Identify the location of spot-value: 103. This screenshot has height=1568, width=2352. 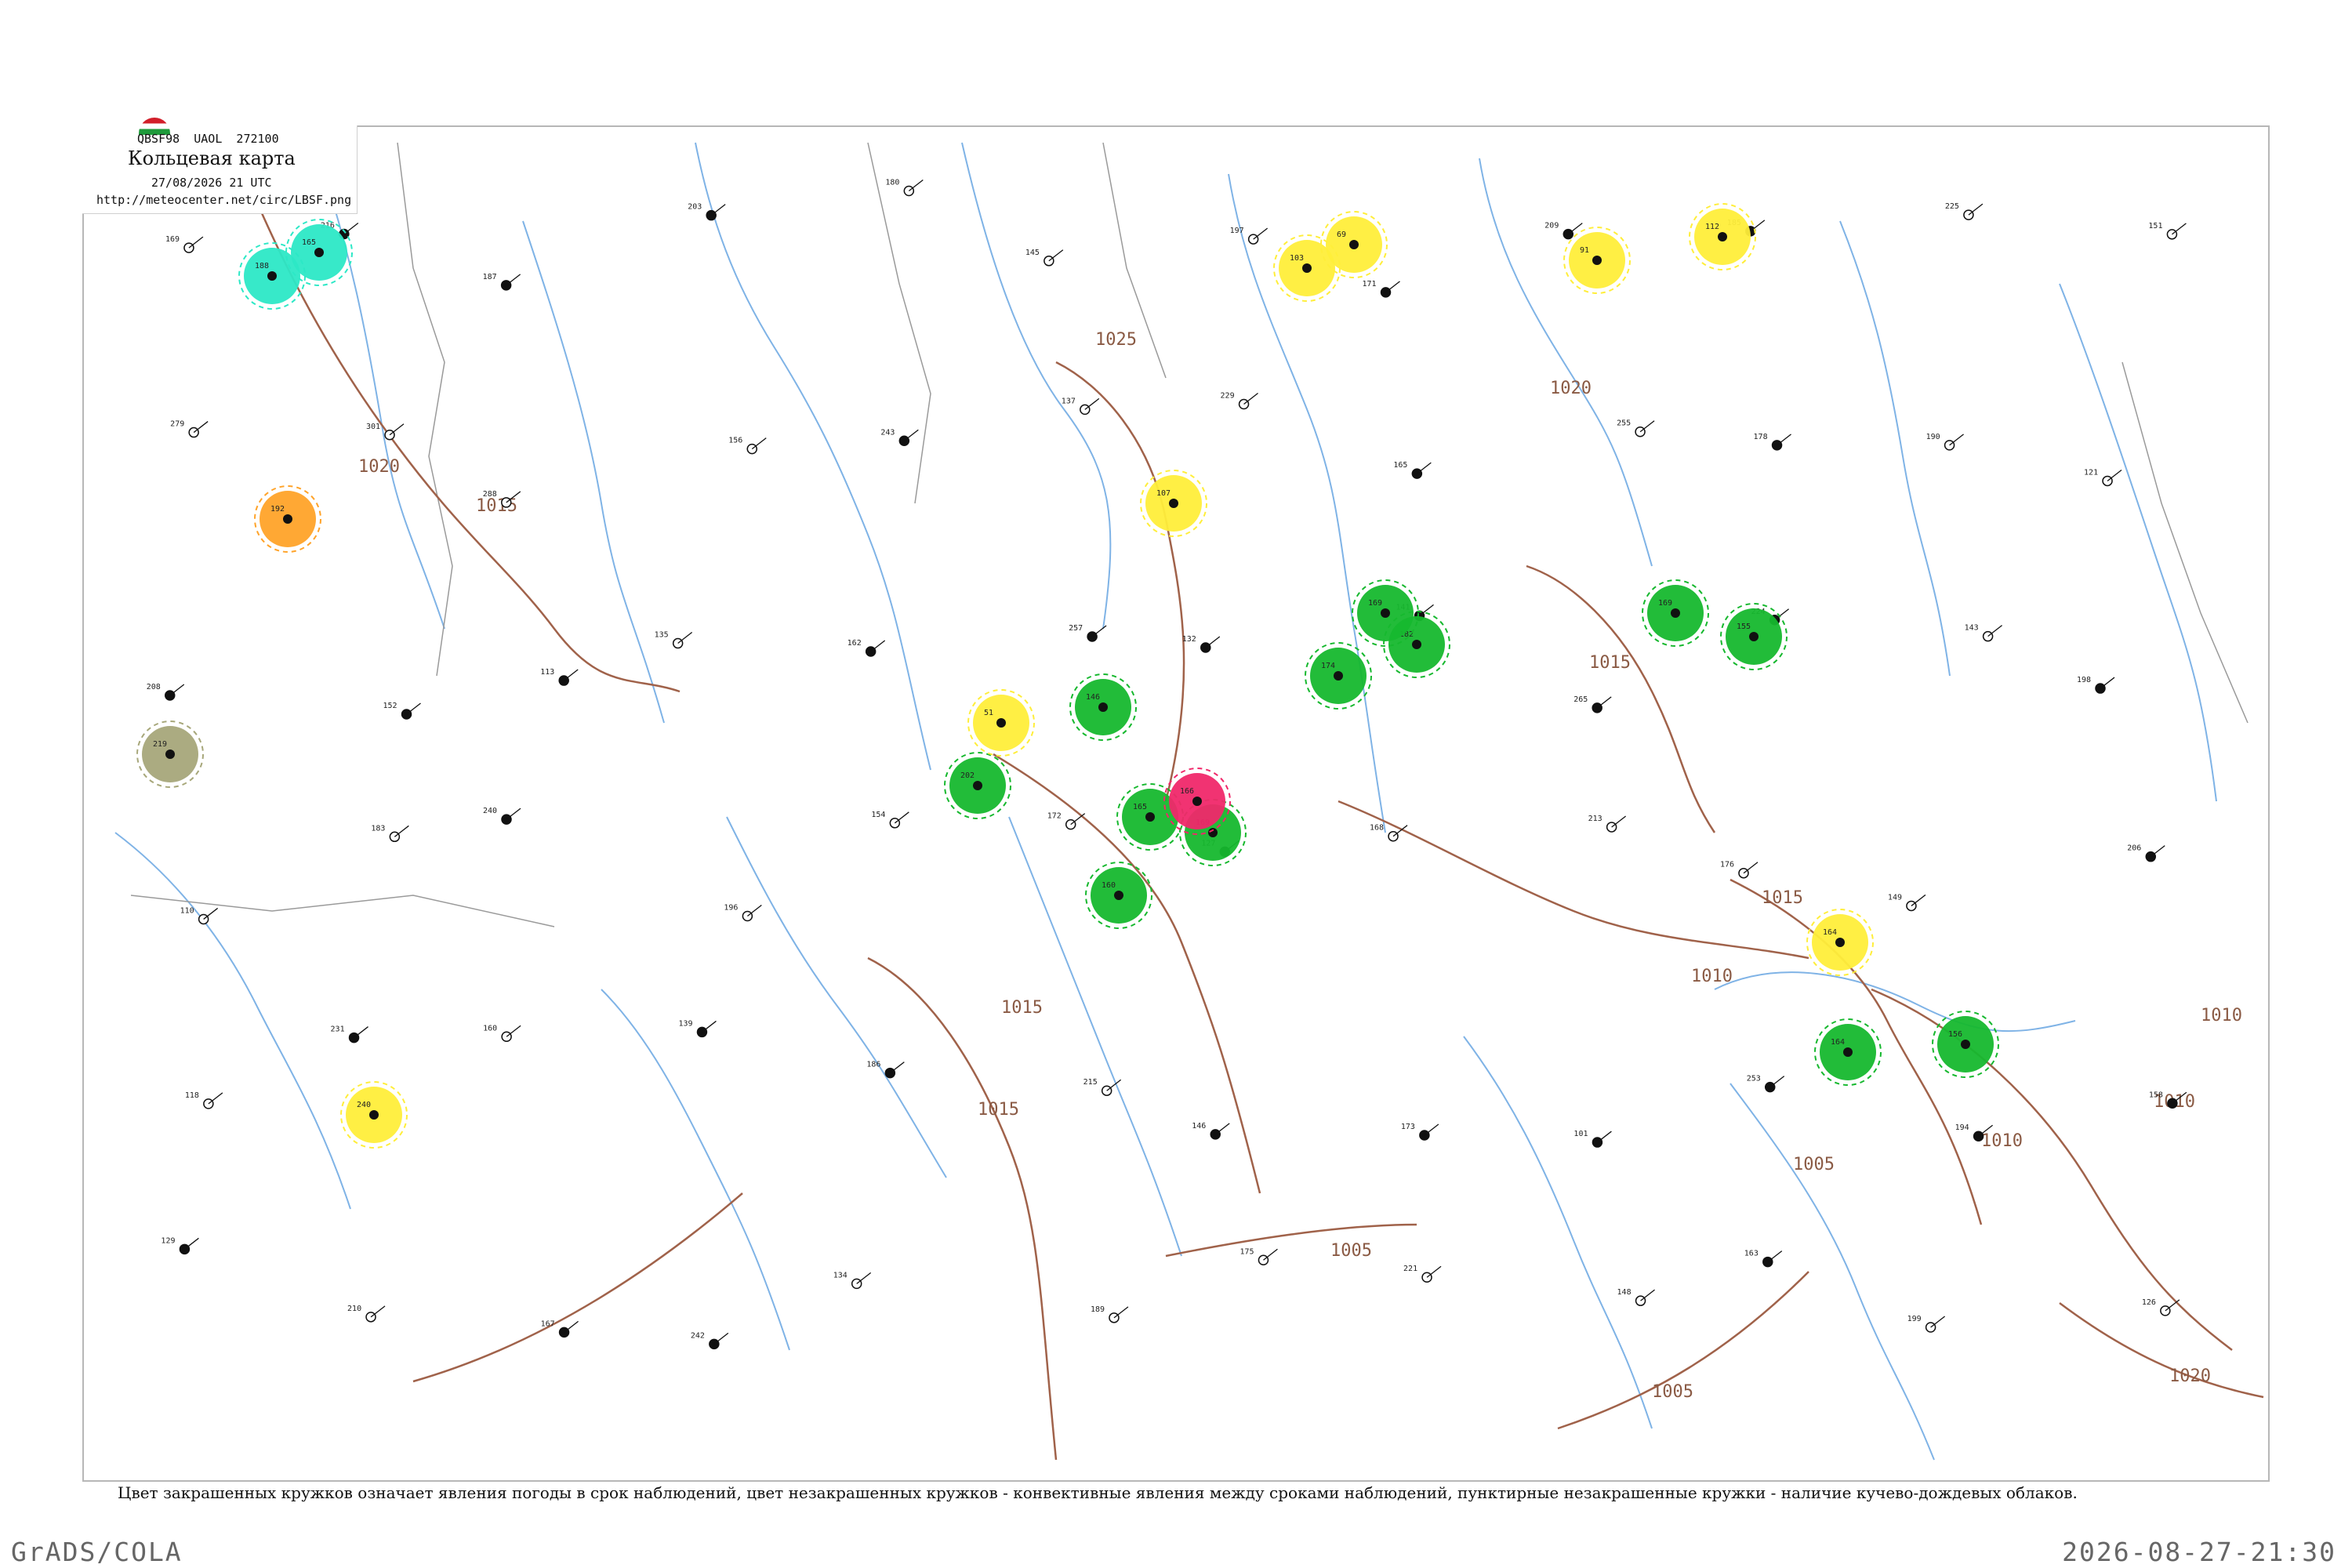
(1297, 258).